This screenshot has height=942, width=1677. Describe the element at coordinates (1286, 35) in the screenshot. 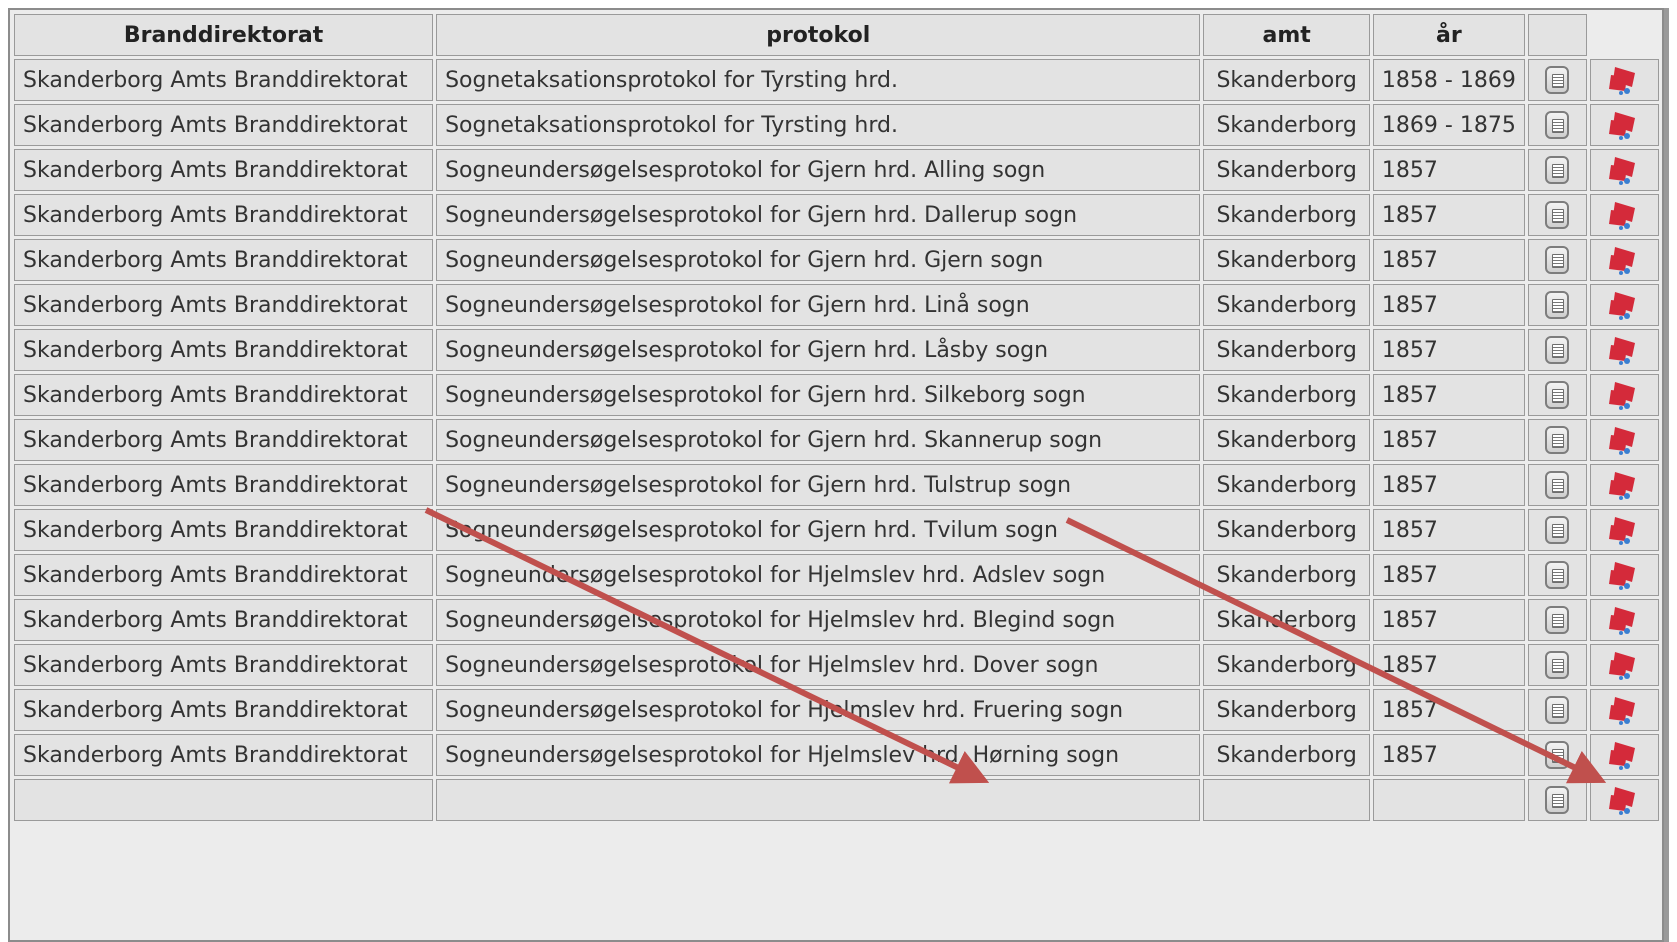

I see `header-county: amt` at that location.